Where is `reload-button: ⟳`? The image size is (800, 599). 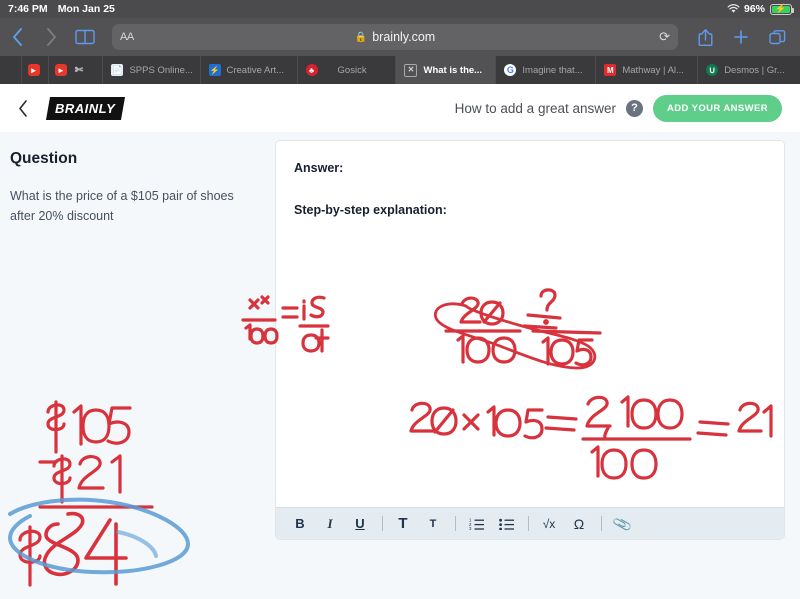
reload-button: ⟳ is located at coordinates (664, 37).